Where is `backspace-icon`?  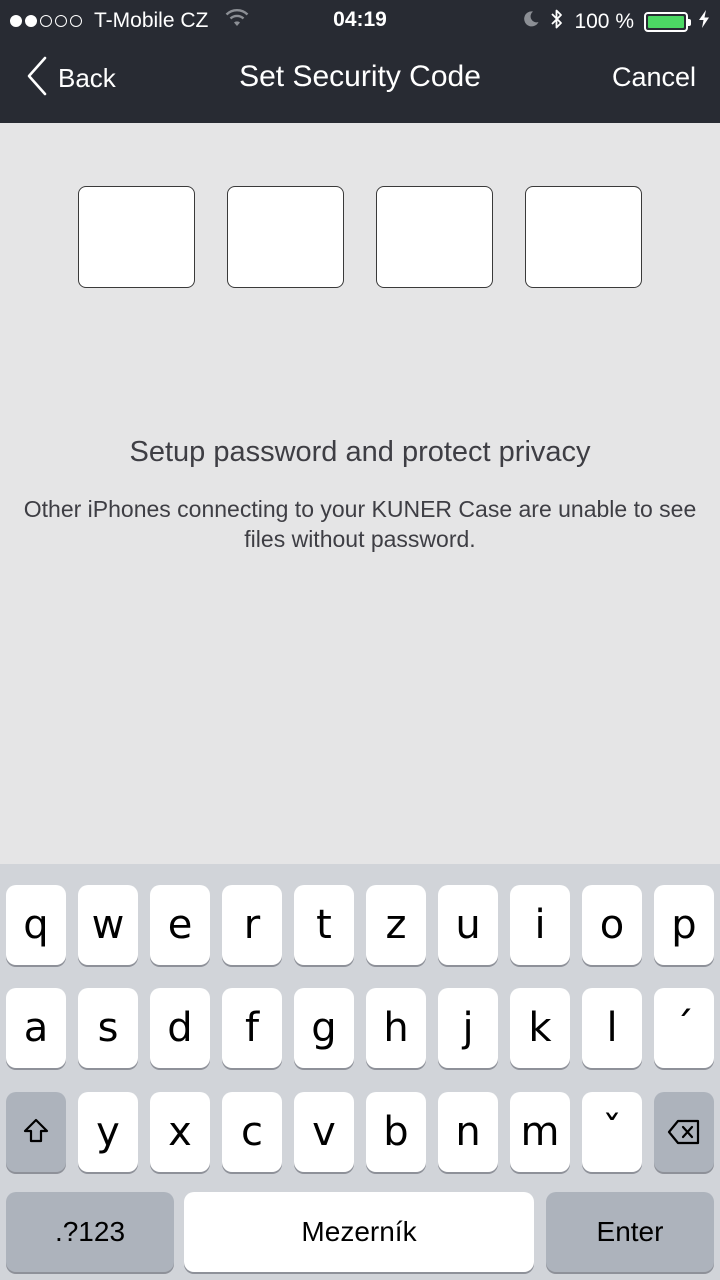 backspace-icon is located at coordinates (684, 1132).